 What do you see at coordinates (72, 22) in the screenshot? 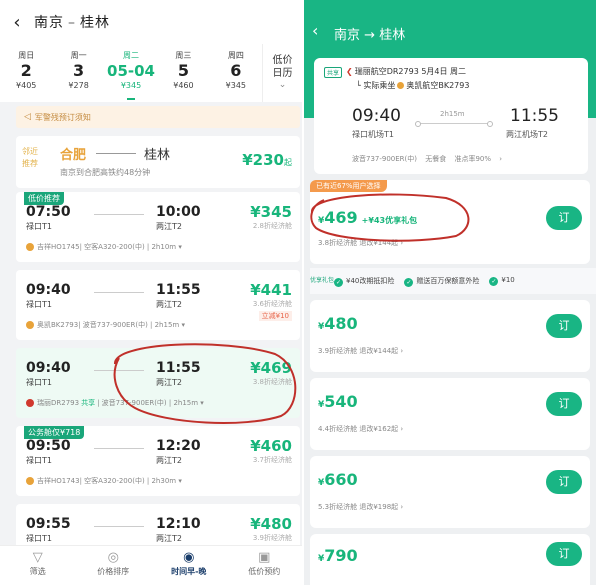
I see `route-title: 南京 – 桂林` at bounding box center [72, 22].